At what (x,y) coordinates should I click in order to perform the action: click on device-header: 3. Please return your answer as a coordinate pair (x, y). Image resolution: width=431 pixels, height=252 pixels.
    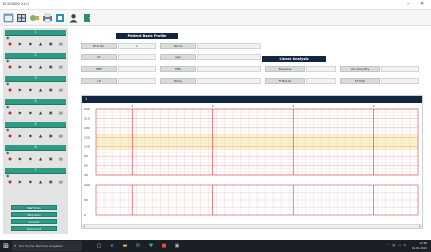
    Looking at the image, I should click on (35, 79).